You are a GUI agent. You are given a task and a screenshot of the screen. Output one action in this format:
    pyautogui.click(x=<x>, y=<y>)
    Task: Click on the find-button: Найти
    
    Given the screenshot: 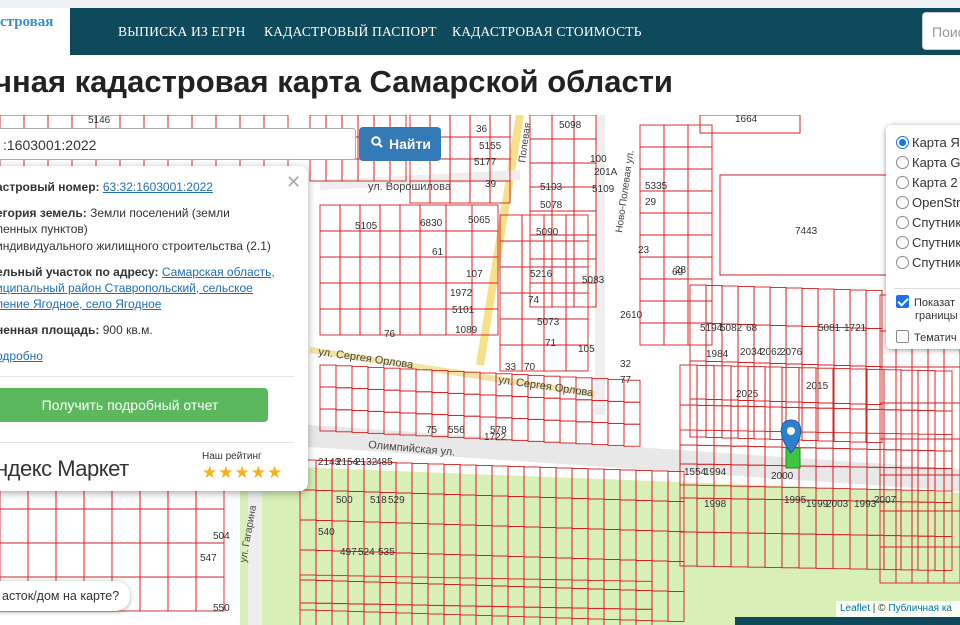 What is the action you would take?
    pyautogui.click(x=400, y=144)
    